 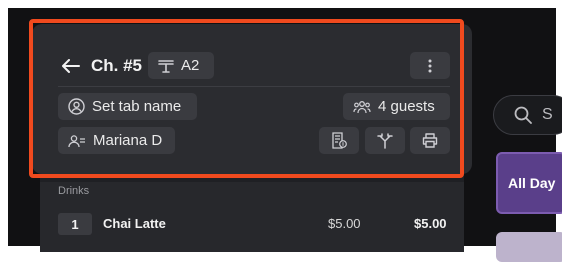 I want to click on receipt-button, so click(x=339, y=140).